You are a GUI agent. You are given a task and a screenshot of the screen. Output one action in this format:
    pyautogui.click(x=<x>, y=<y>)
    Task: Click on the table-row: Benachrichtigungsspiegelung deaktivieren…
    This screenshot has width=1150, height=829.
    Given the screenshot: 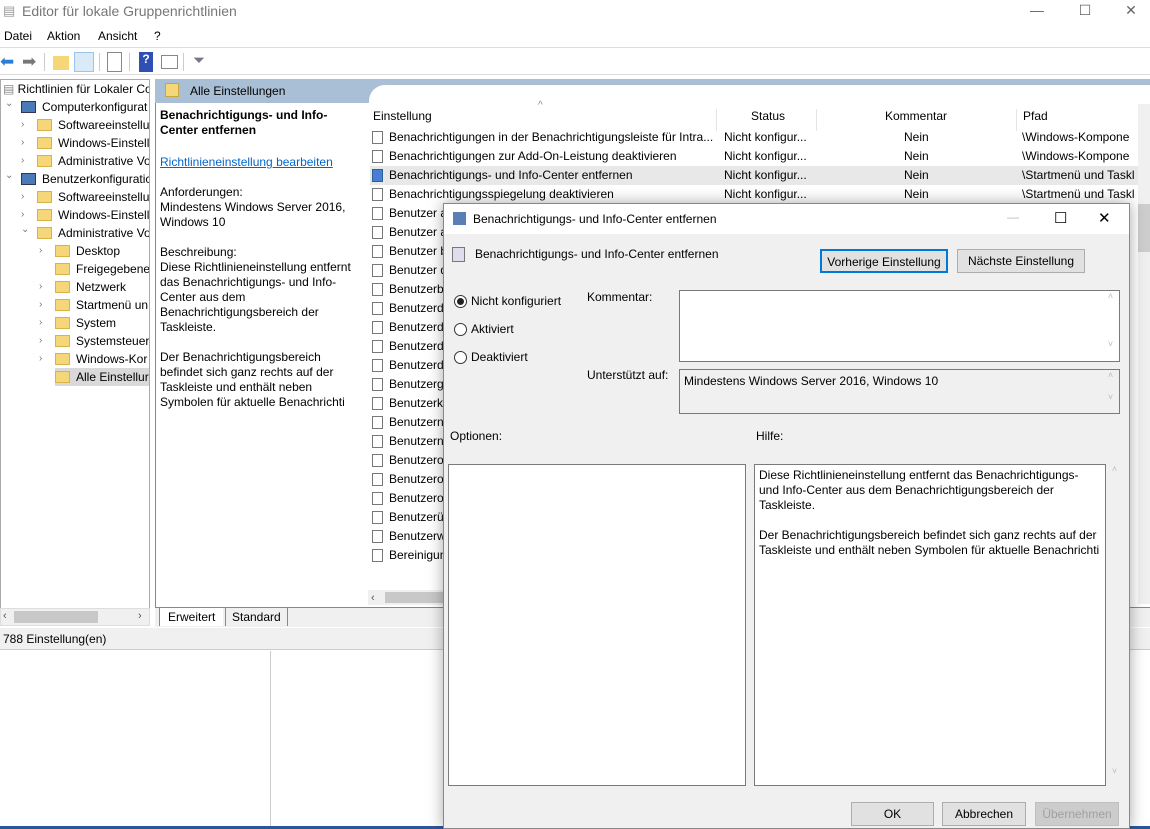 What is the action you would take?
    pyautogui.click(x=754, y=194)
    